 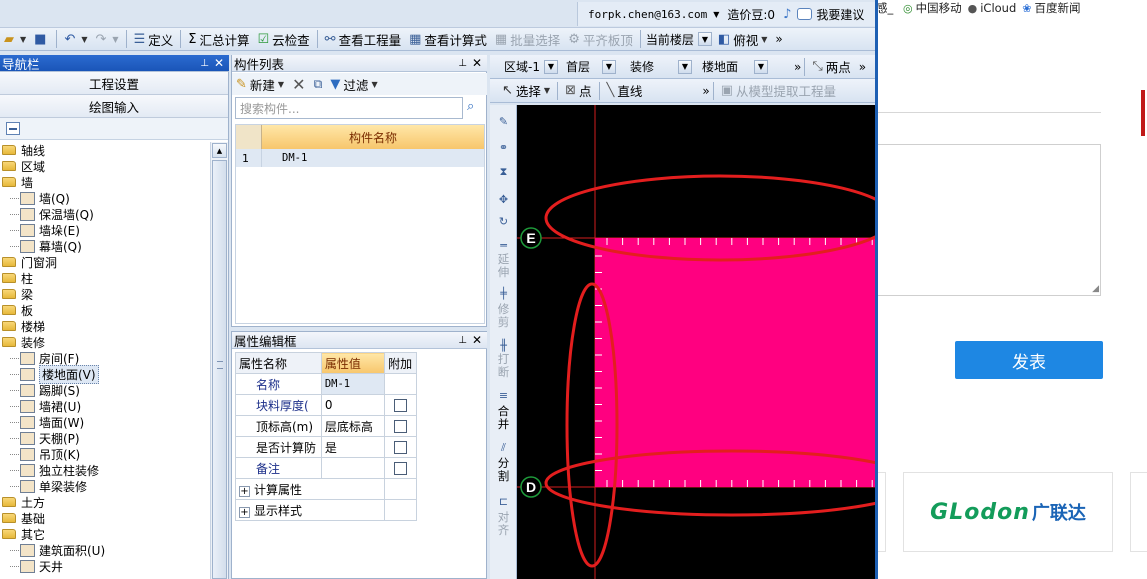 What do you see at coordinates (503, 448) in the screenshot?
I see `split-icon: ⫽` at bounding box center [503, 448].